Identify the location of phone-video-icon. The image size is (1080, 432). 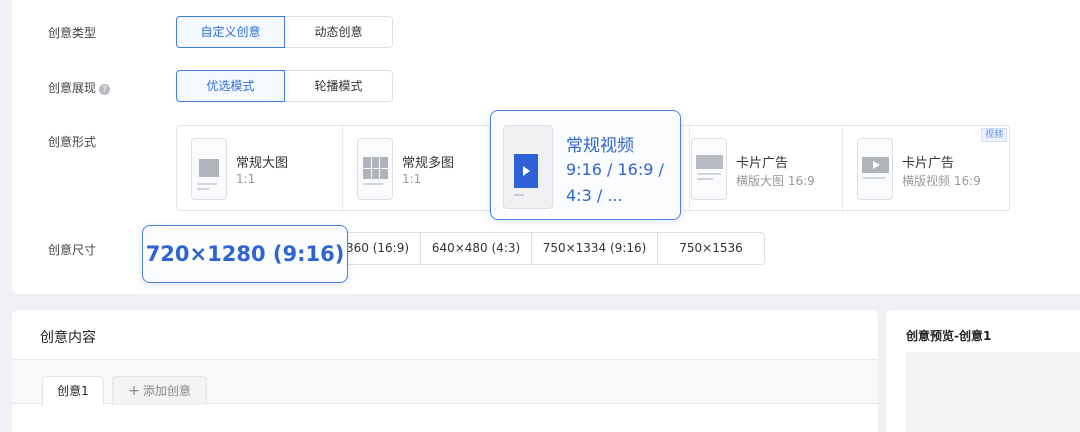
(528, 167).